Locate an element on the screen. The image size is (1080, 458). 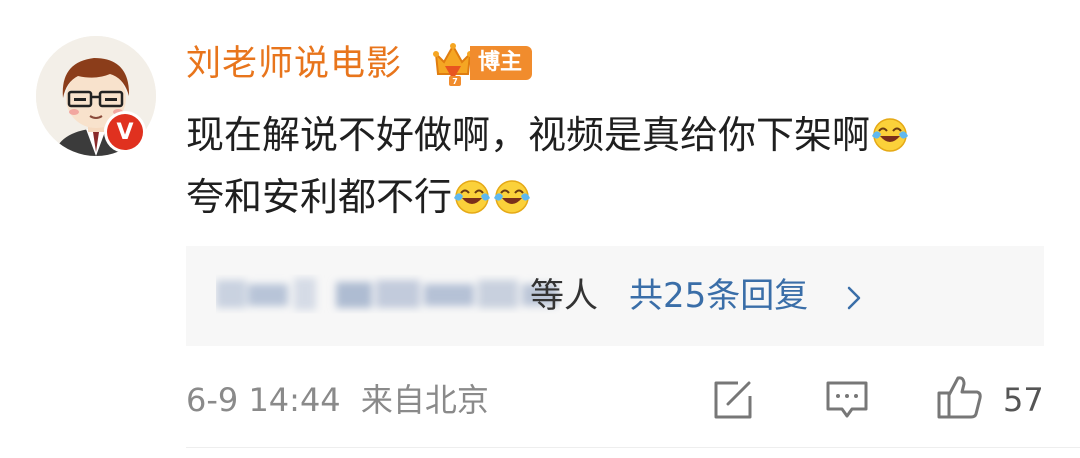
location: 来自北京 is located at coordinates (424, 400).